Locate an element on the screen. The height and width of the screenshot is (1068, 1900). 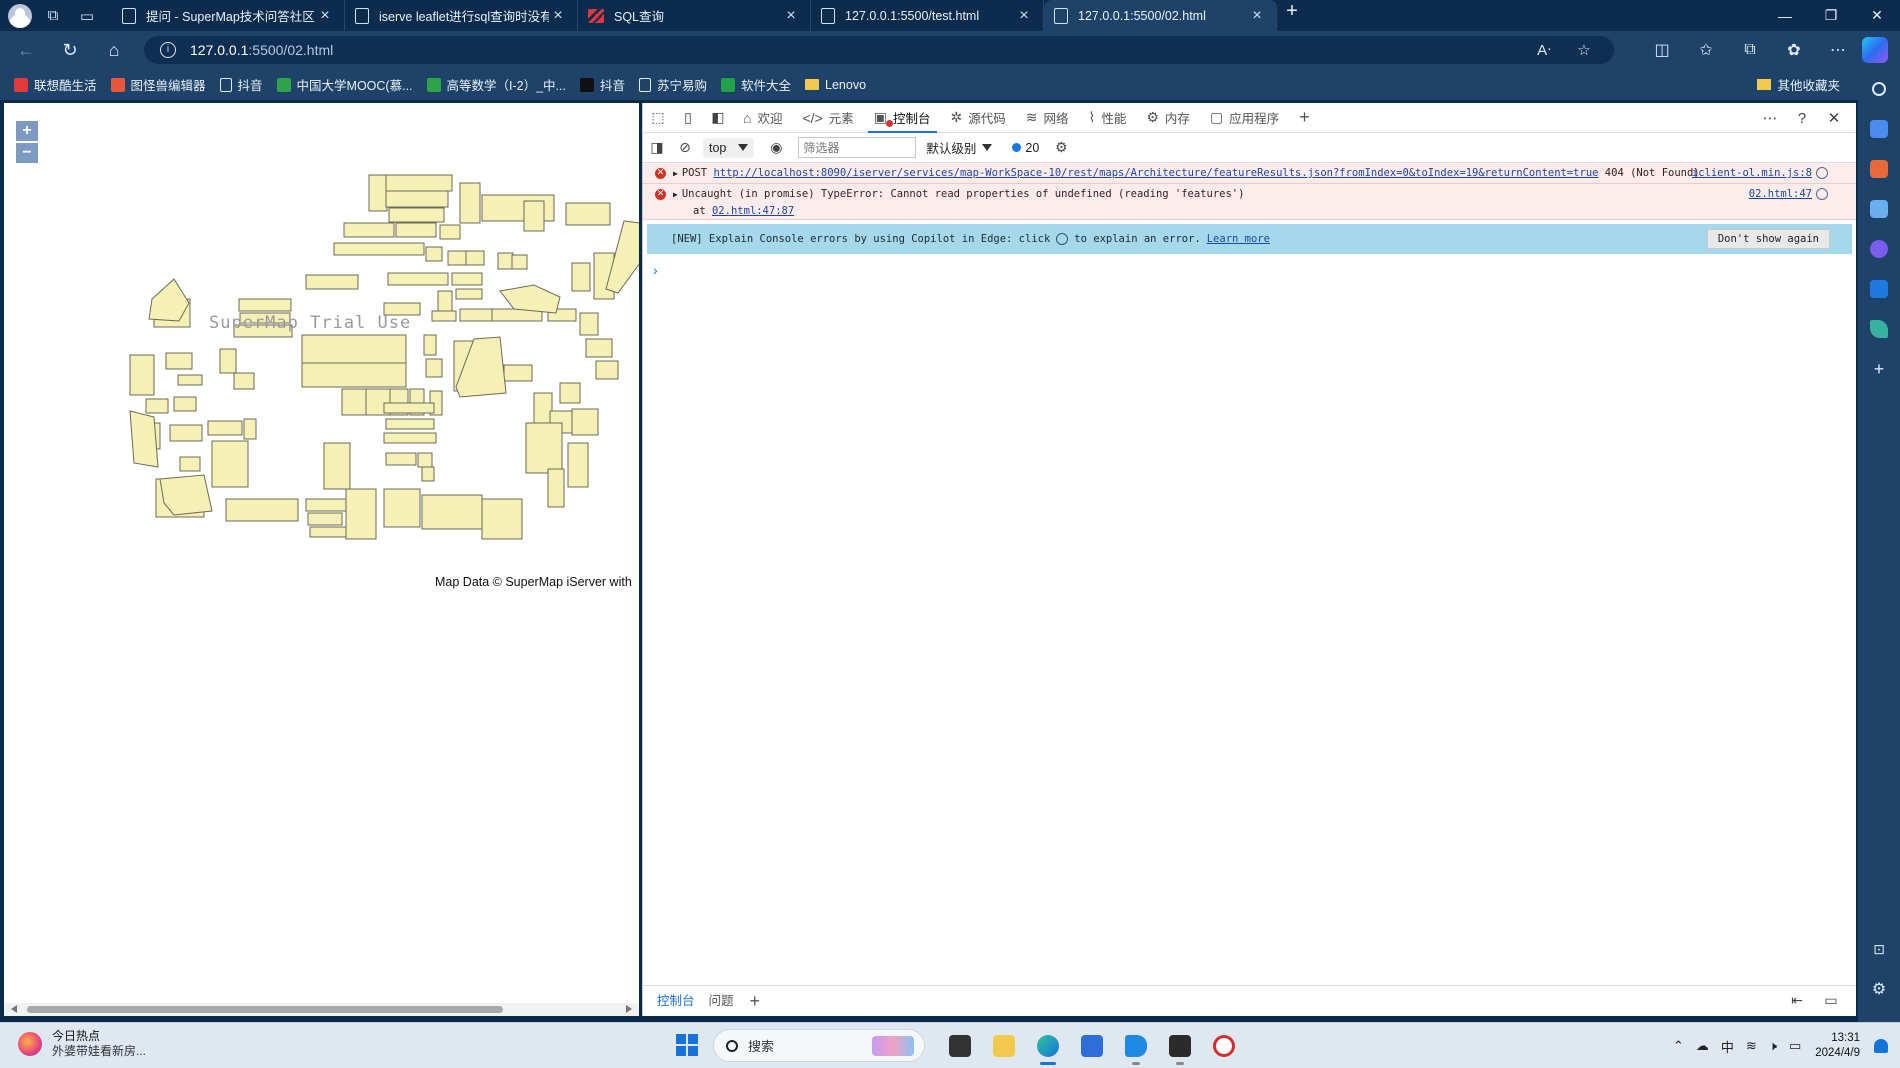
browser-tab: SQL查询 × is located at coordinates (694, 15).